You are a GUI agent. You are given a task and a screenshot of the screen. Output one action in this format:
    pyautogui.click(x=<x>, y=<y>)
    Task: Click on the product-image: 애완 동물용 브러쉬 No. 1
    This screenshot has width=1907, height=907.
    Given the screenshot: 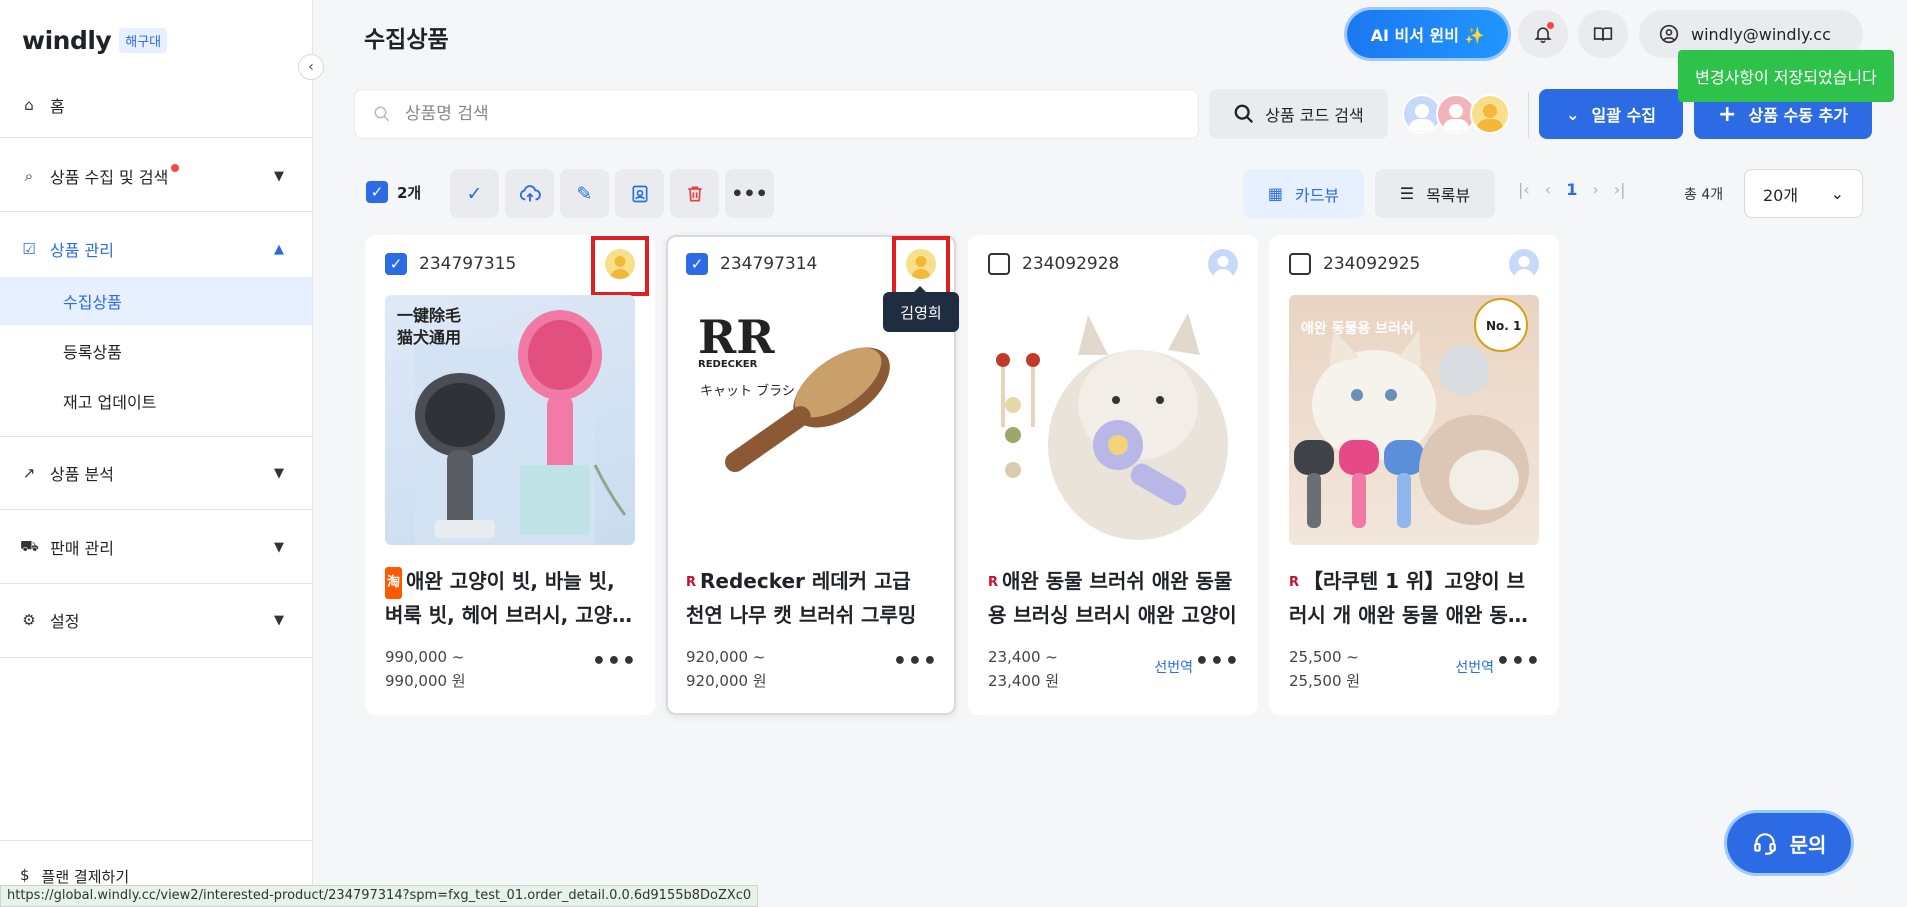 What is the action you would take?
    pyautogui.click(x=1414, y=420)
    